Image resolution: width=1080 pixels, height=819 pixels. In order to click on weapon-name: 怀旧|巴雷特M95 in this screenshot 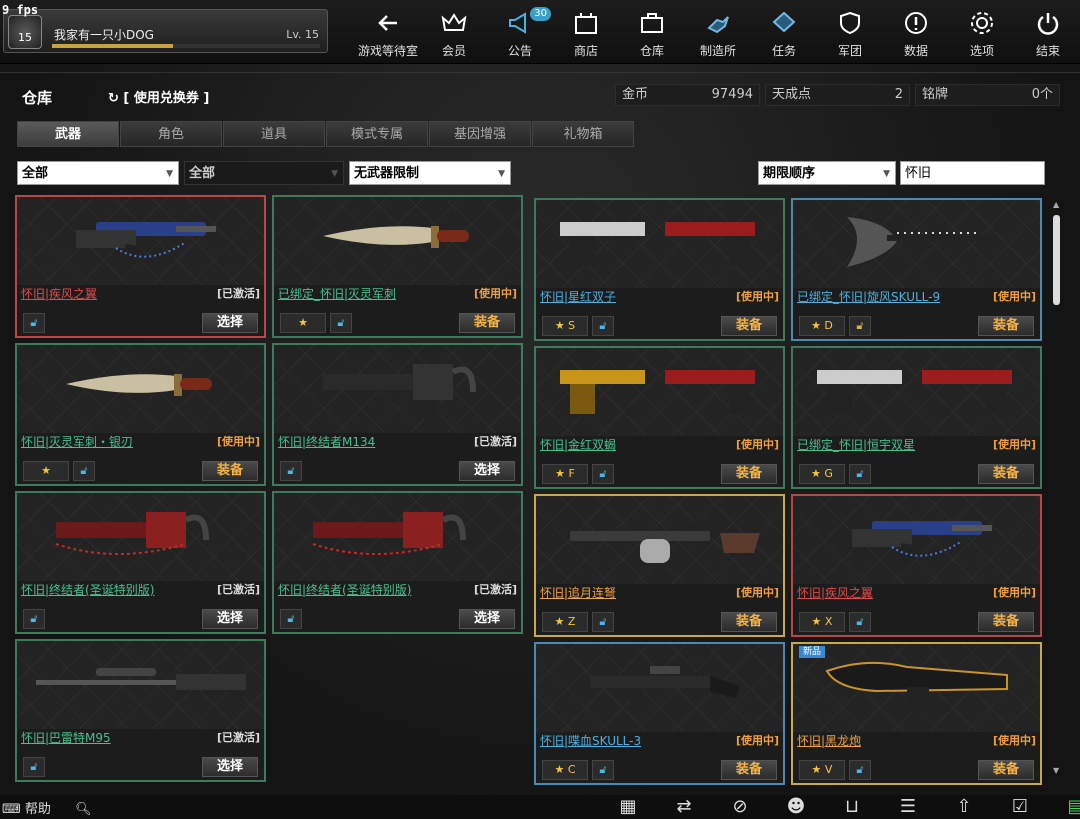, I will do `click(66, 737)`.